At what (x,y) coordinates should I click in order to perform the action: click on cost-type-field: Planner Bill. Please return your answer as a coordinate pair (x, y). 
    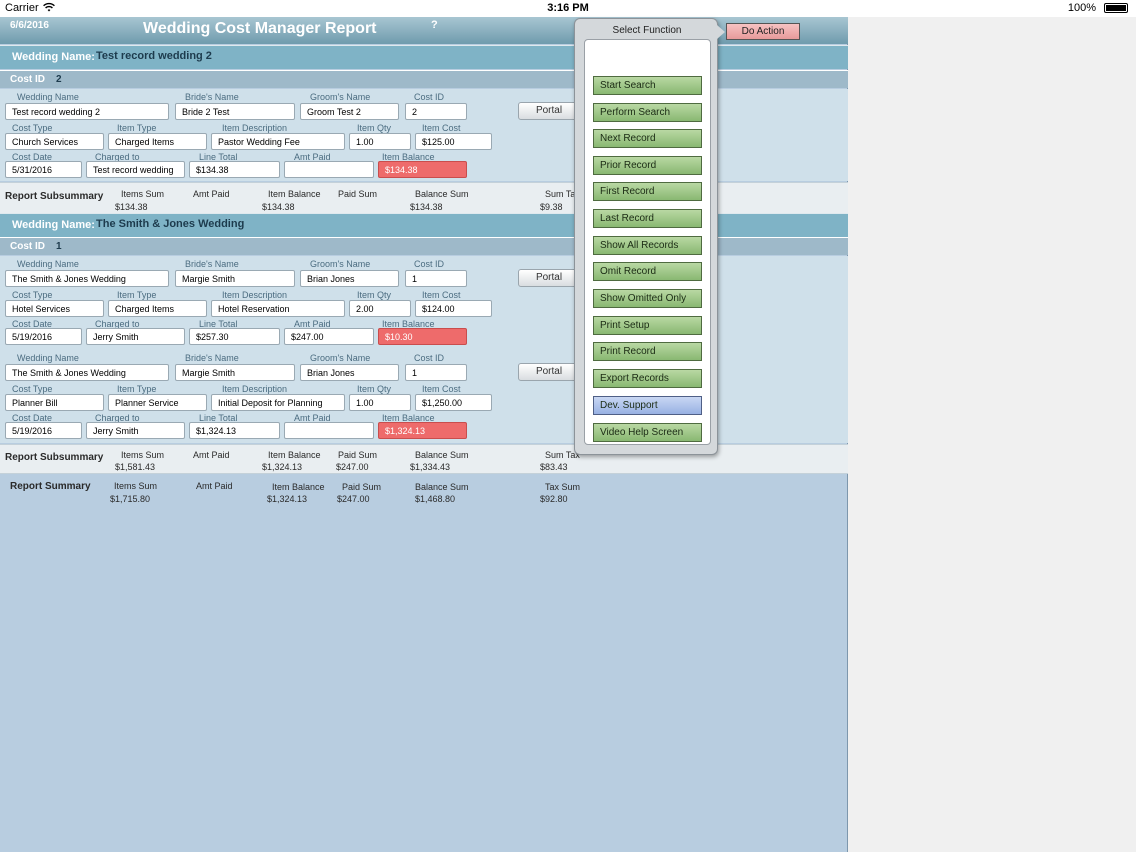
    Looking at the image, I should click on (54, 402).